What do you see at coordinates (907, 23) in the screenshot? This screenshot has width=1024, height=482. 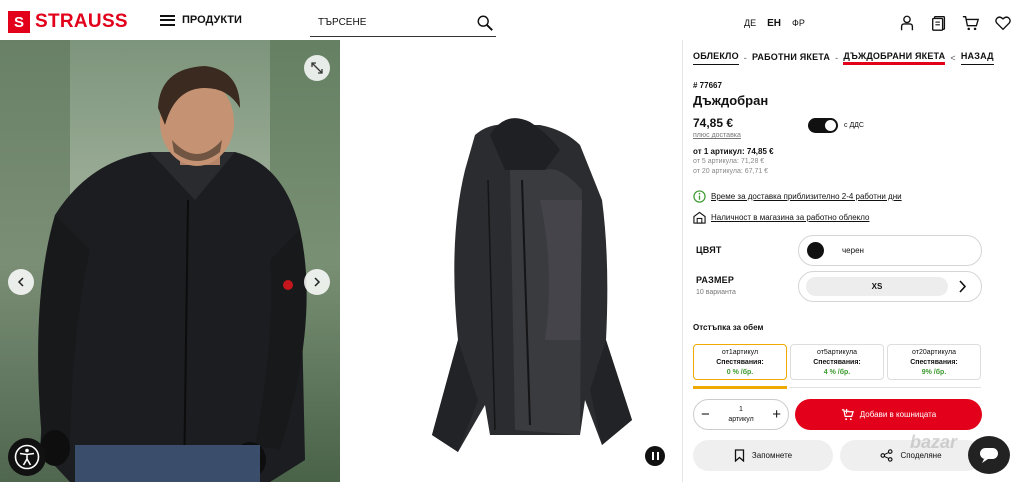 I see `user-icon` at bounding box center [907, 23].